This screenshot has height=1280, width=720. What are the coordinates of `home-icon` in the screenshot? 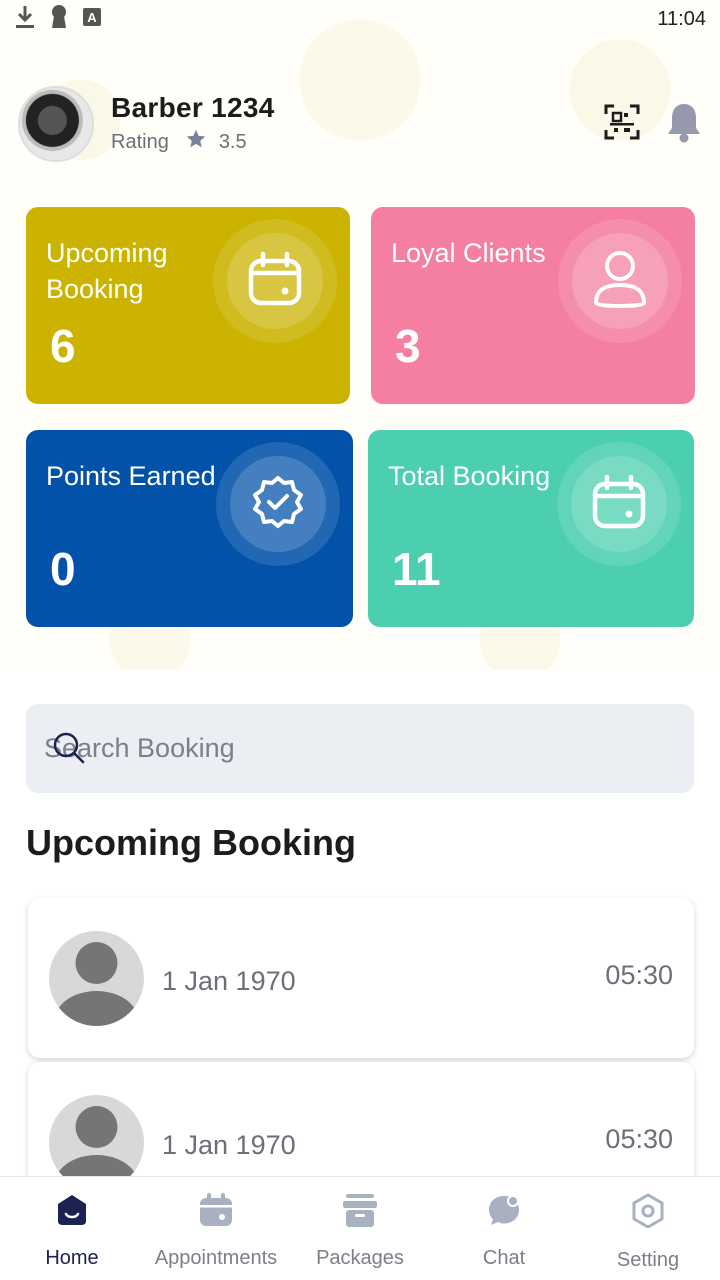 It's located at (72, 1212).